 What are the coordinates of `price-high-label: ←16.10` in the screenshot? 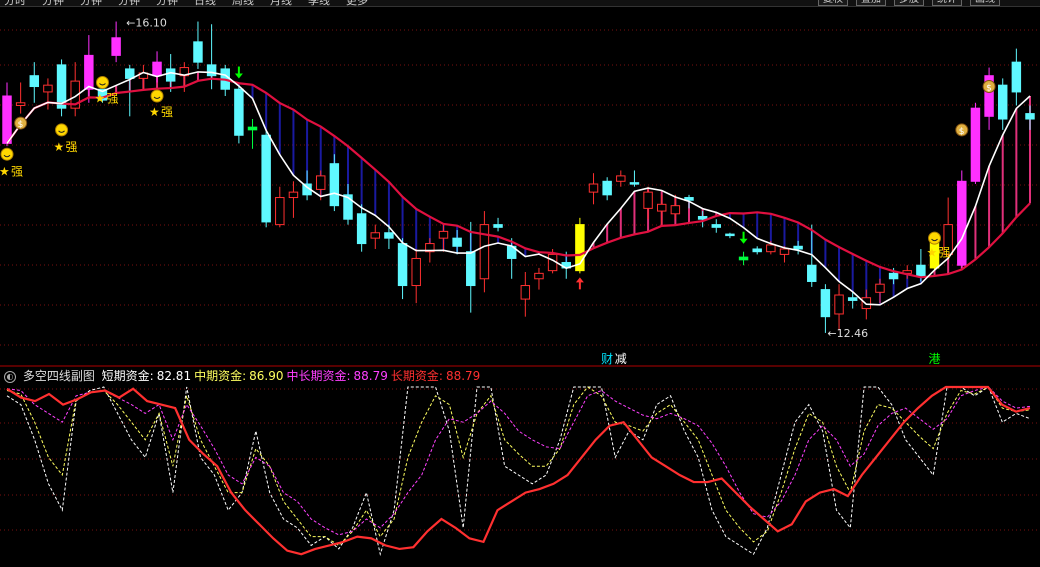 It's located at (146, 23).